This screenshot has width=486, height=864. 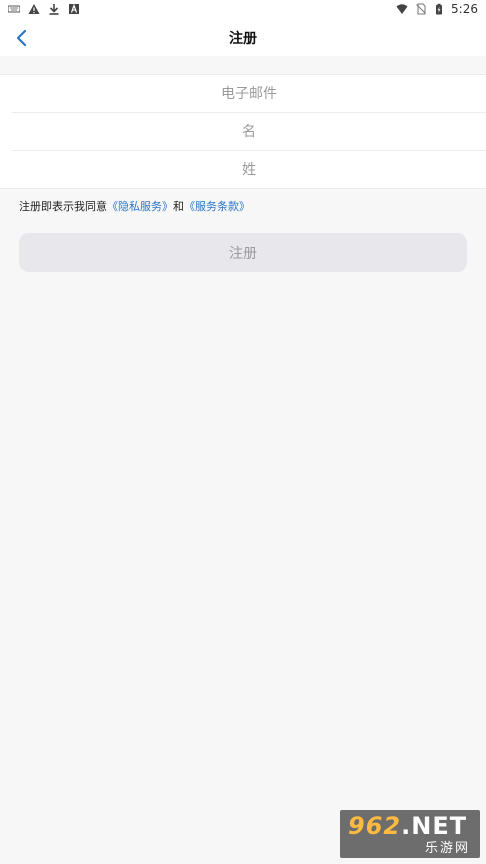 What do you see at coordinates (434, 826) in the screenshot?
I see `watermark-domain: .NET` at bounding box center [434, 826].